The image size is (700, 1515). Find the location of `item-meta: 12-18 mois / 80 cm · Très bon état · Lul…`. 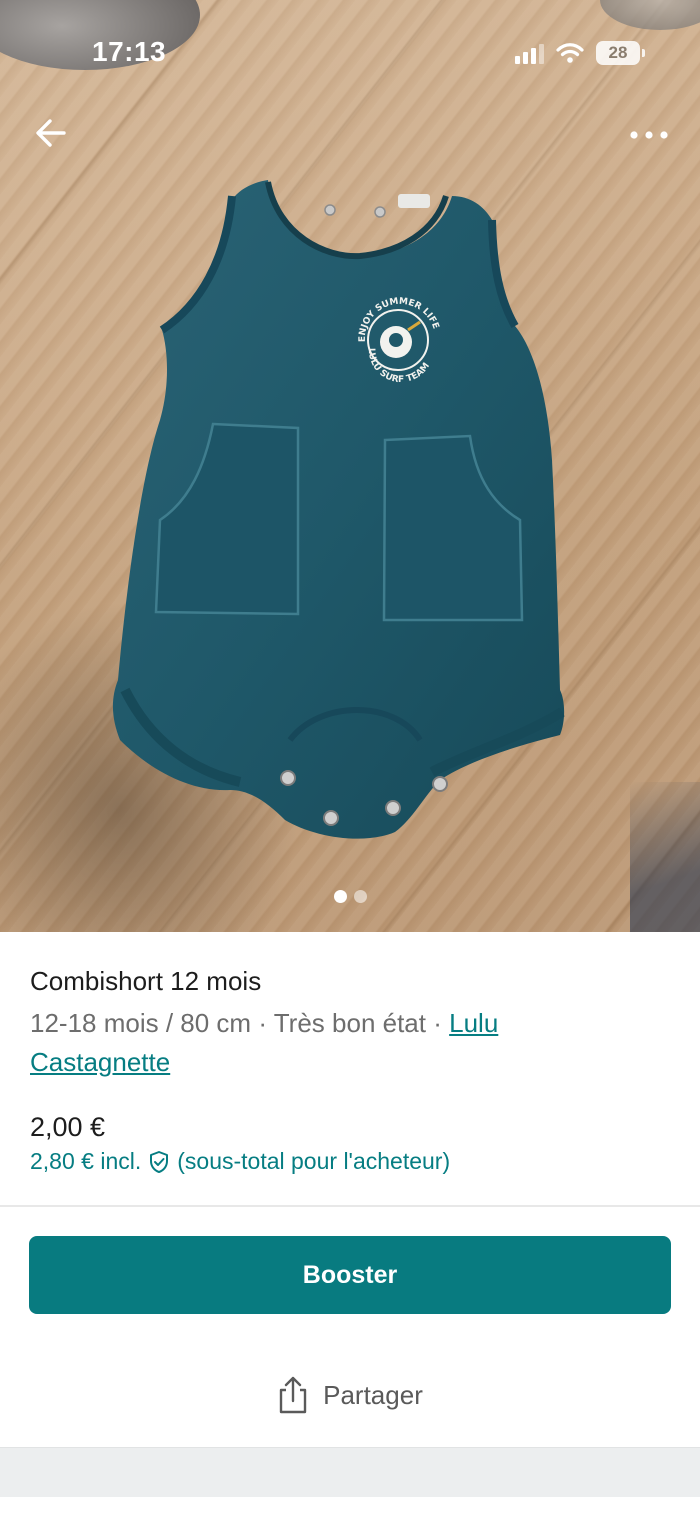

item-meta: 12-18 mois / 80 cm · Très bon état · Lul… is located at coordinates (320, 1043).